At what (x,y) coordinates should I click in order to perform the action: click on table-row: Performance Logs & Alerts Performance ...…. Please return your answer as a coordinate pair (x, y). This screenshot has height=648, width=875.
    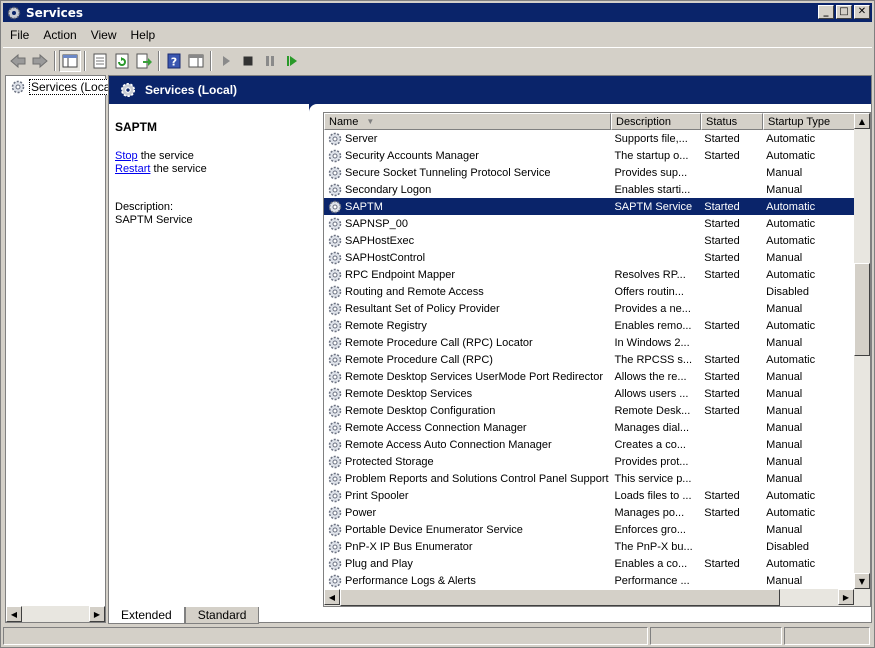
    Looking at the image, I should click on (589, 580).